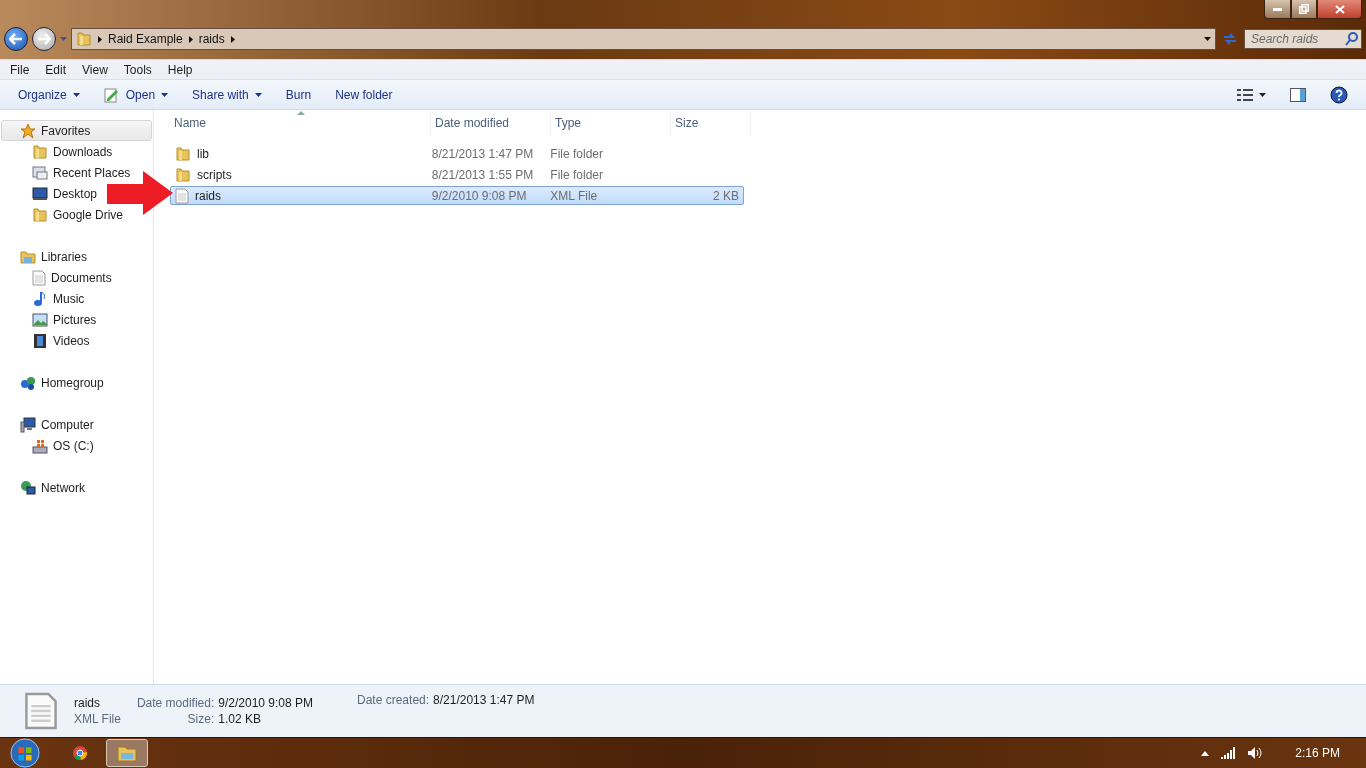  What do you see at coordinates (457, 195) in the screenshot?
I see `file-row: raids 9/2/2010 9:08 PM XML File 2 KB` at bounding box center [457, 195].